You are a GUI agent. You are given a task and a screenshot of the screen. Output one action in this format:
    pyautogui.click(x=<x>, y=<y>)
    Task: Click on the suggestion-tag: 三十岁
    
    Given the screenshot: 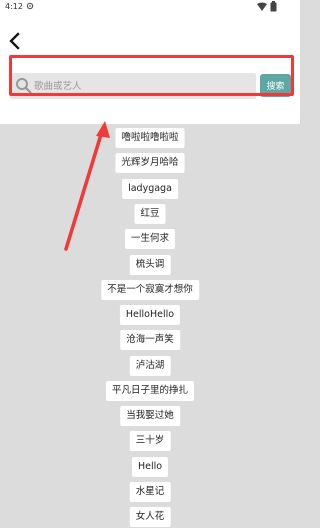 What is the action you would take?
    pyautogui.click(x=150, y=441)
    